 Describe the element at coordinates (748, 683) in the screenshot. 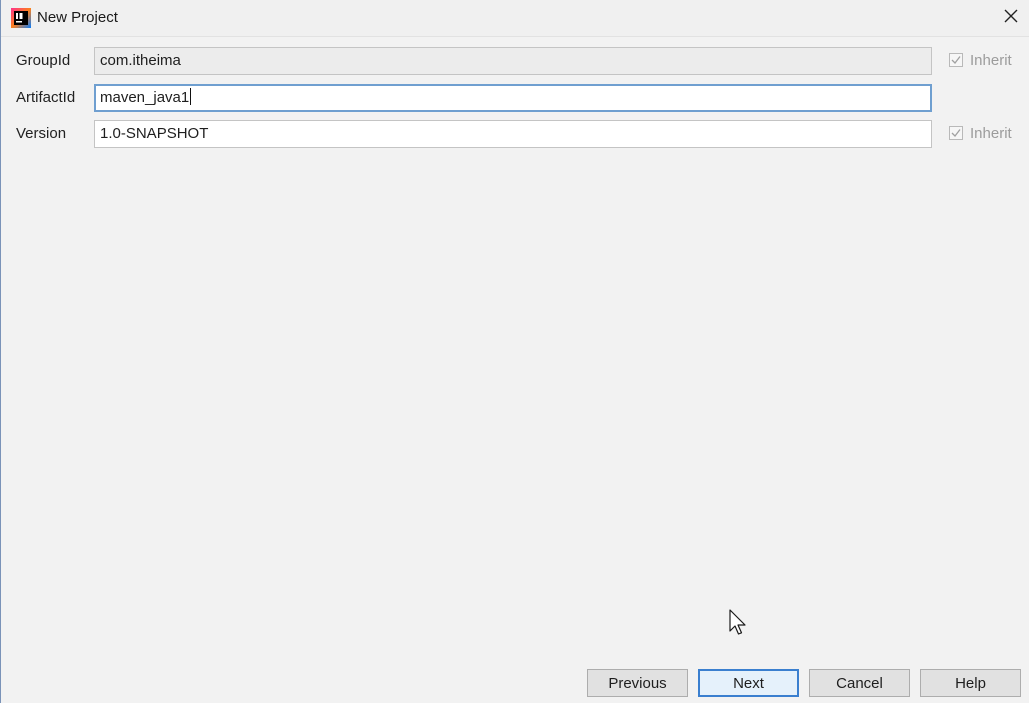

I see `next-button: Next` at that location.